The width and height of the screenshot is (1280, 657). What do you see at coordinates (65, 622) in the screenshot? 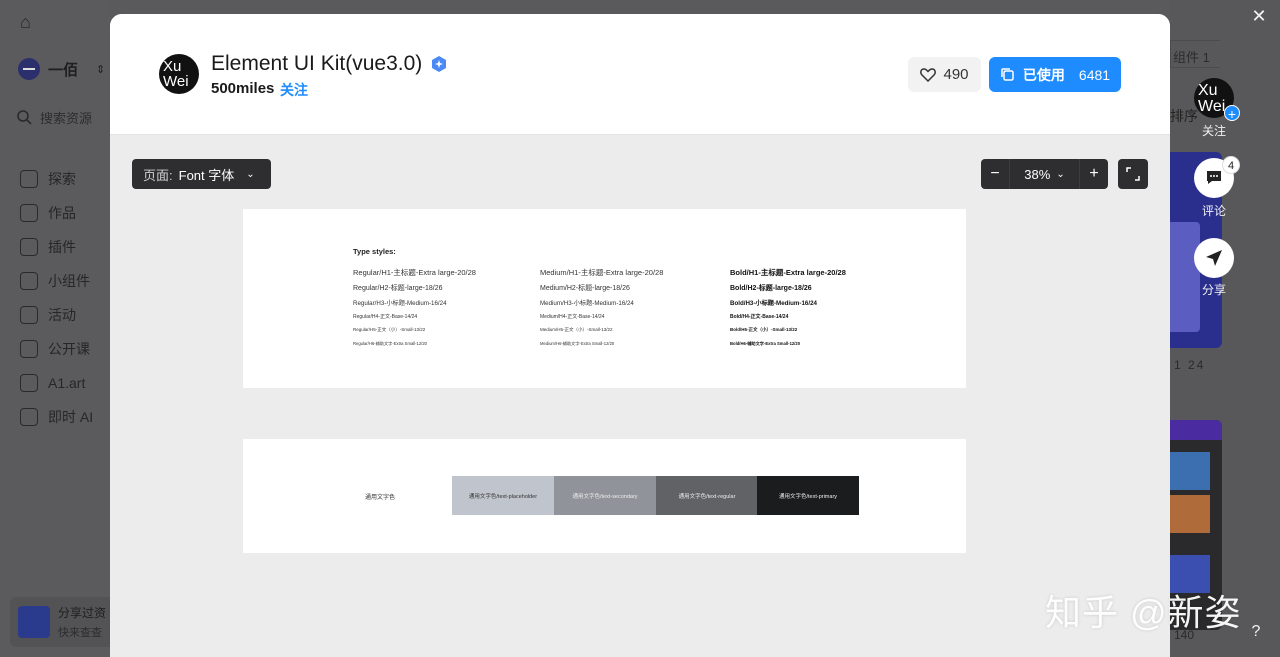
I see `share-banner: 分享过资 快来查查` at bounding box center [65, 622].